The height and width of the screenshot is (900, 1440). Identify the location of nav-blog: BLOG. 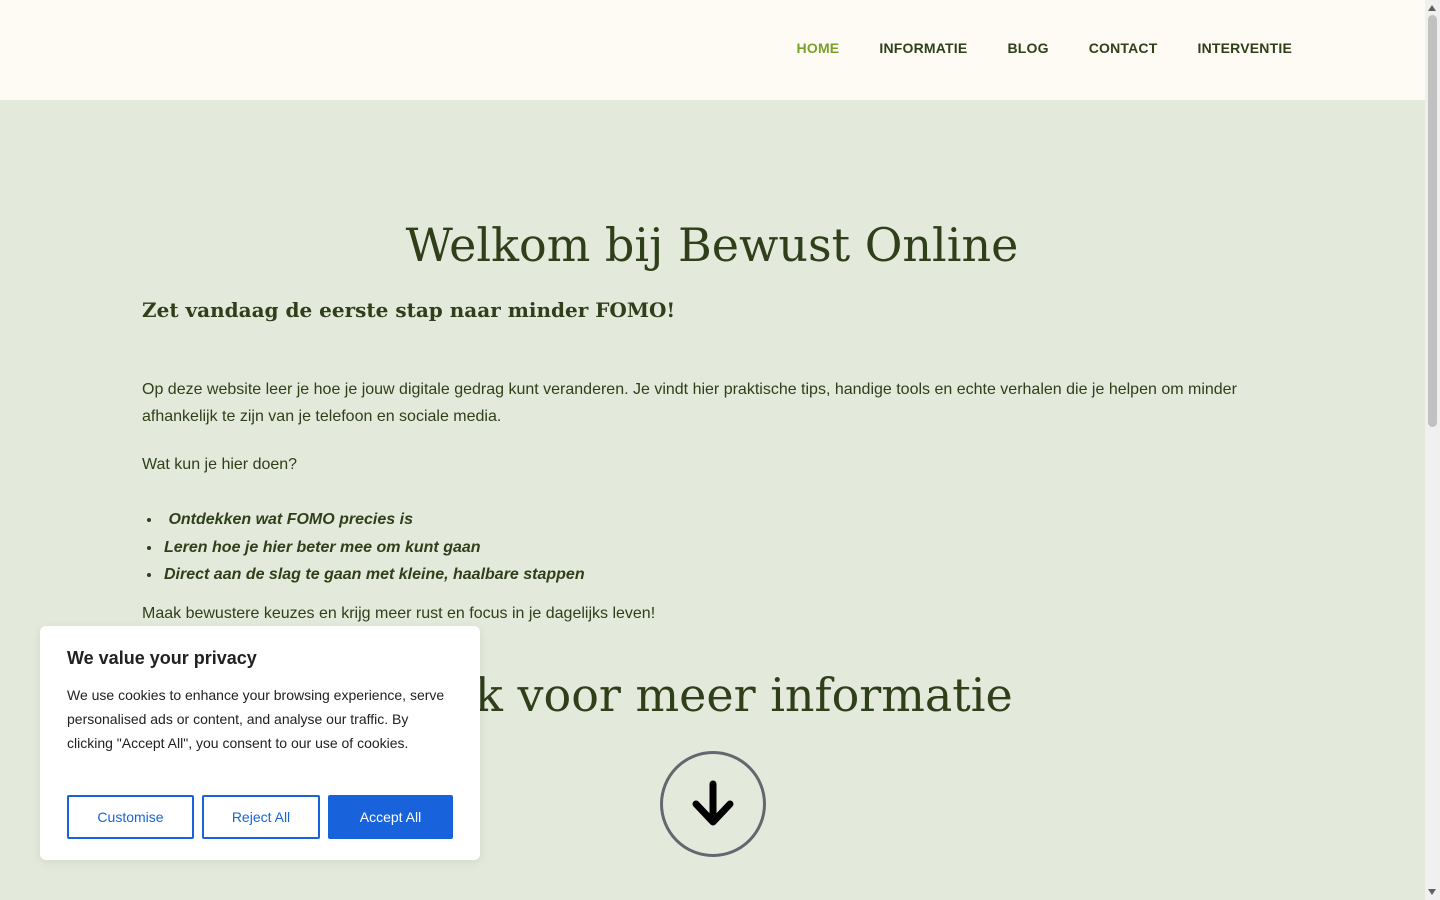
(1027, 48).